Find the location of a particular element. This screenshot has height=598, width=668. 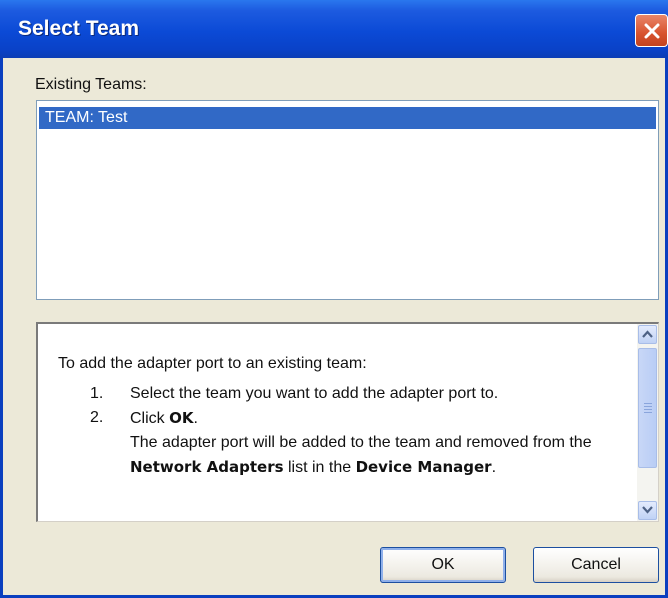

step-note-end: . is located at coordinates (494, 467).